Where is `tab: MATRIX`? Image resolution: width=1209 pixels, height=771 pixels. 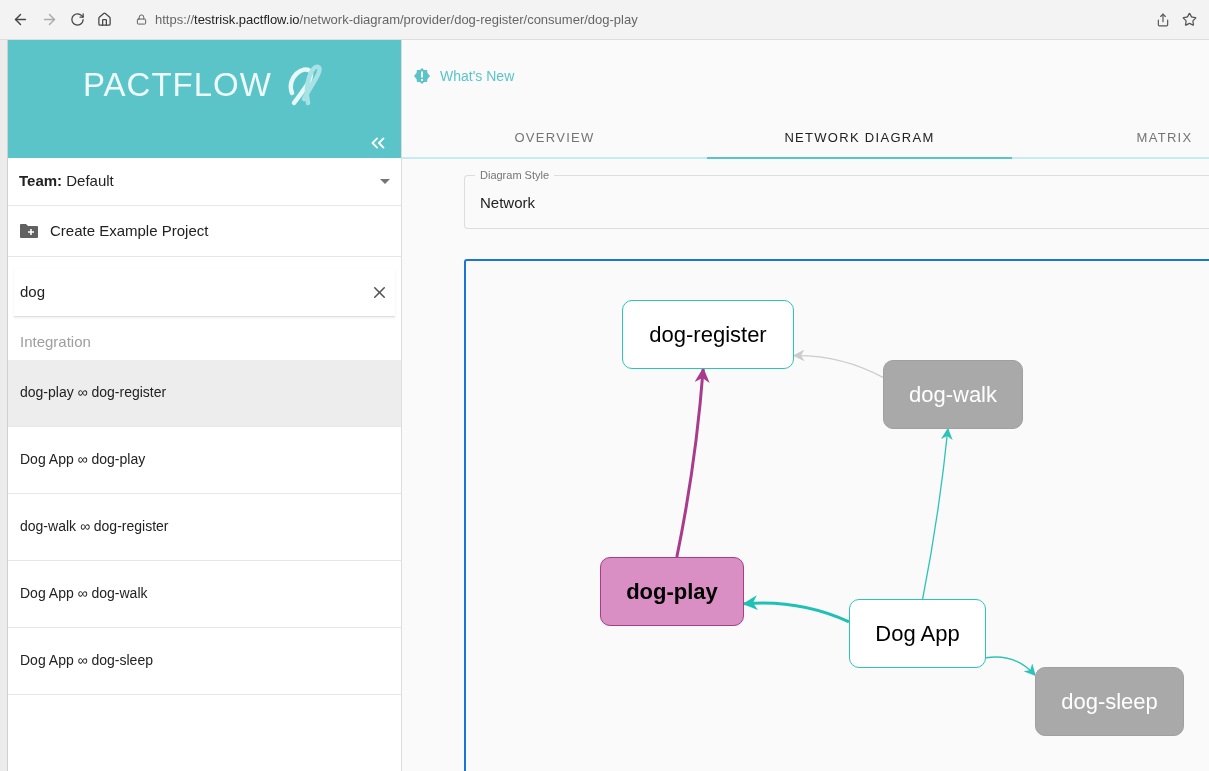 tab: MATRIX is located at coordinates (1110, 138).